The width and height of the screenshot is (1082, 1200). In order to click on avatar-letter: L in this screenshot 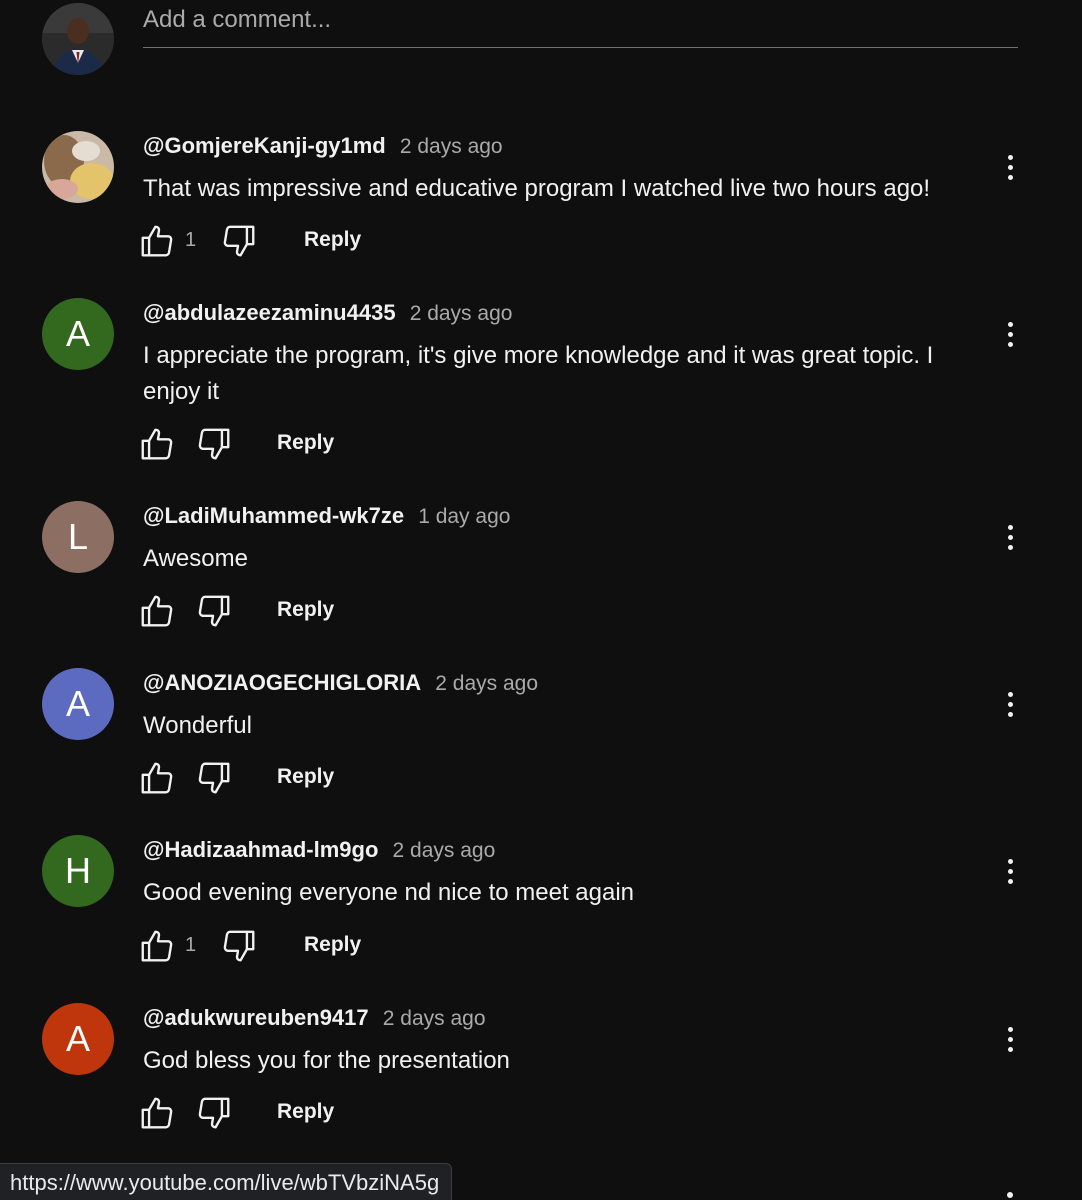, I will do `click(78, 536)`.